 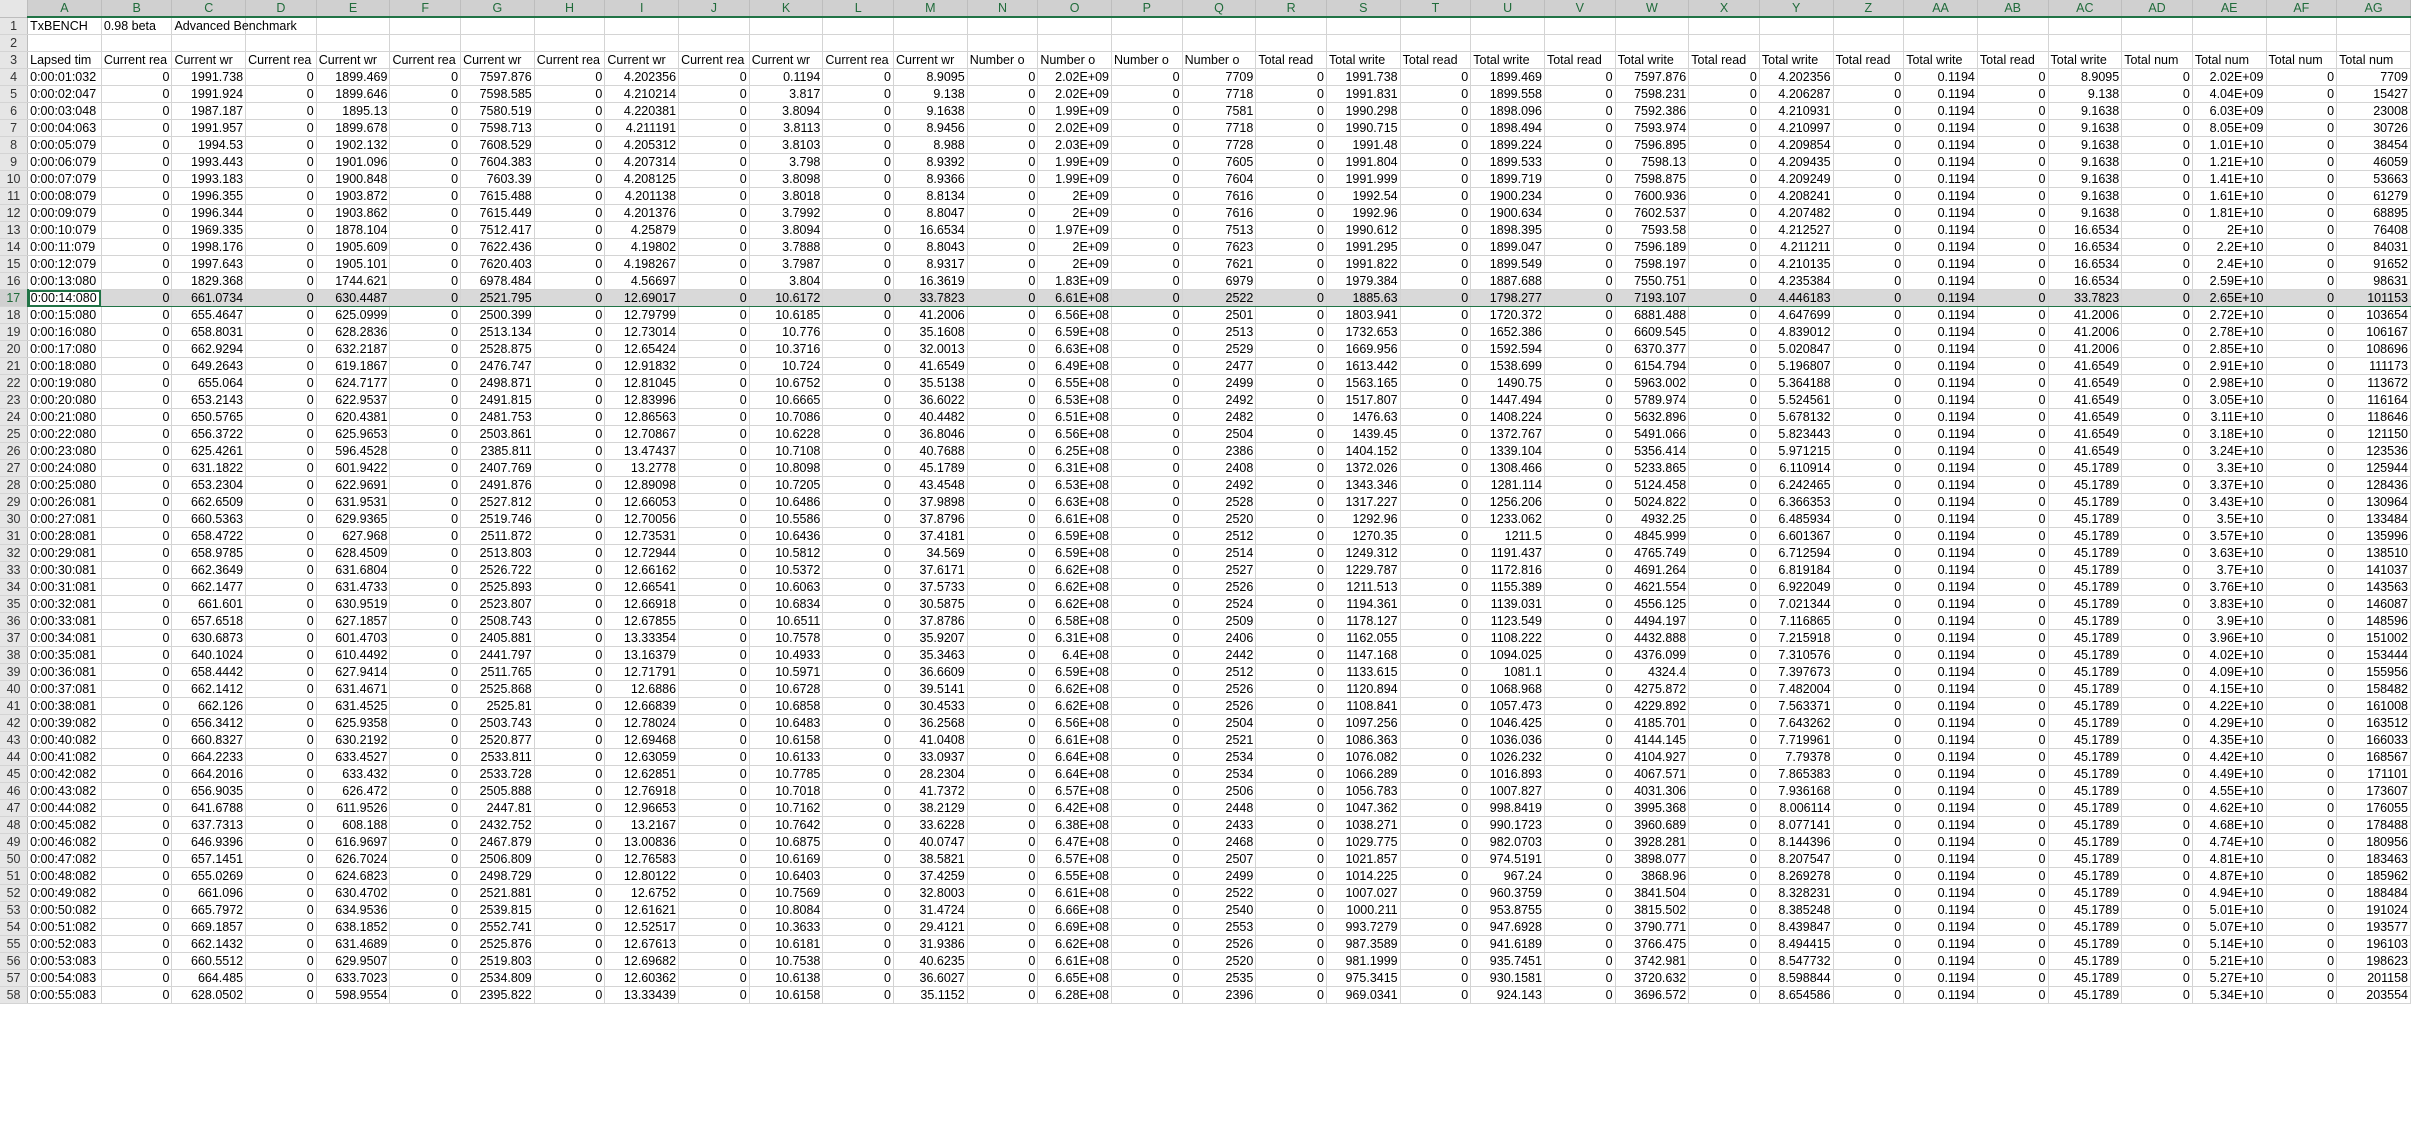 What do you see at coordinates (2157, 264) in the screenshot?
I see `cell-ad15: 0` at bounding box center [2157, 264].